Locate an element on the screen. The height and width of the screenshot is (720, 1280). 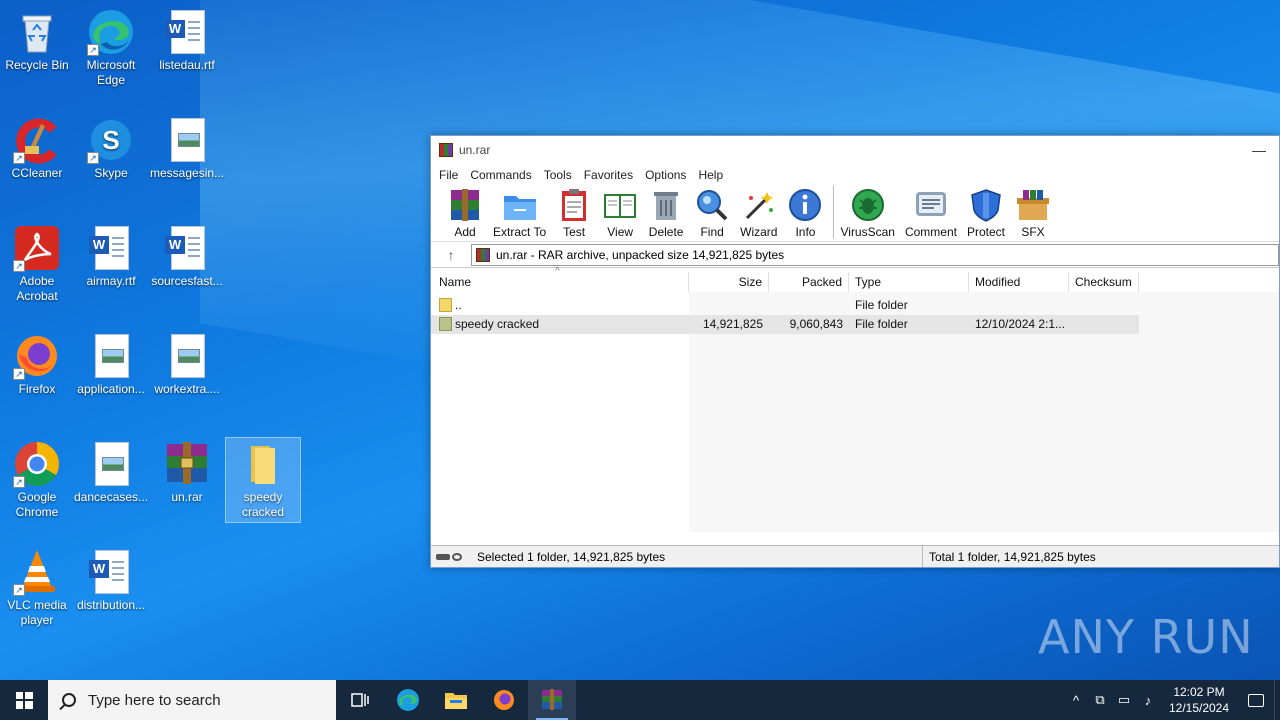
toolbar-virusscan-button: VirusScan is located at coordinates (867, 212).